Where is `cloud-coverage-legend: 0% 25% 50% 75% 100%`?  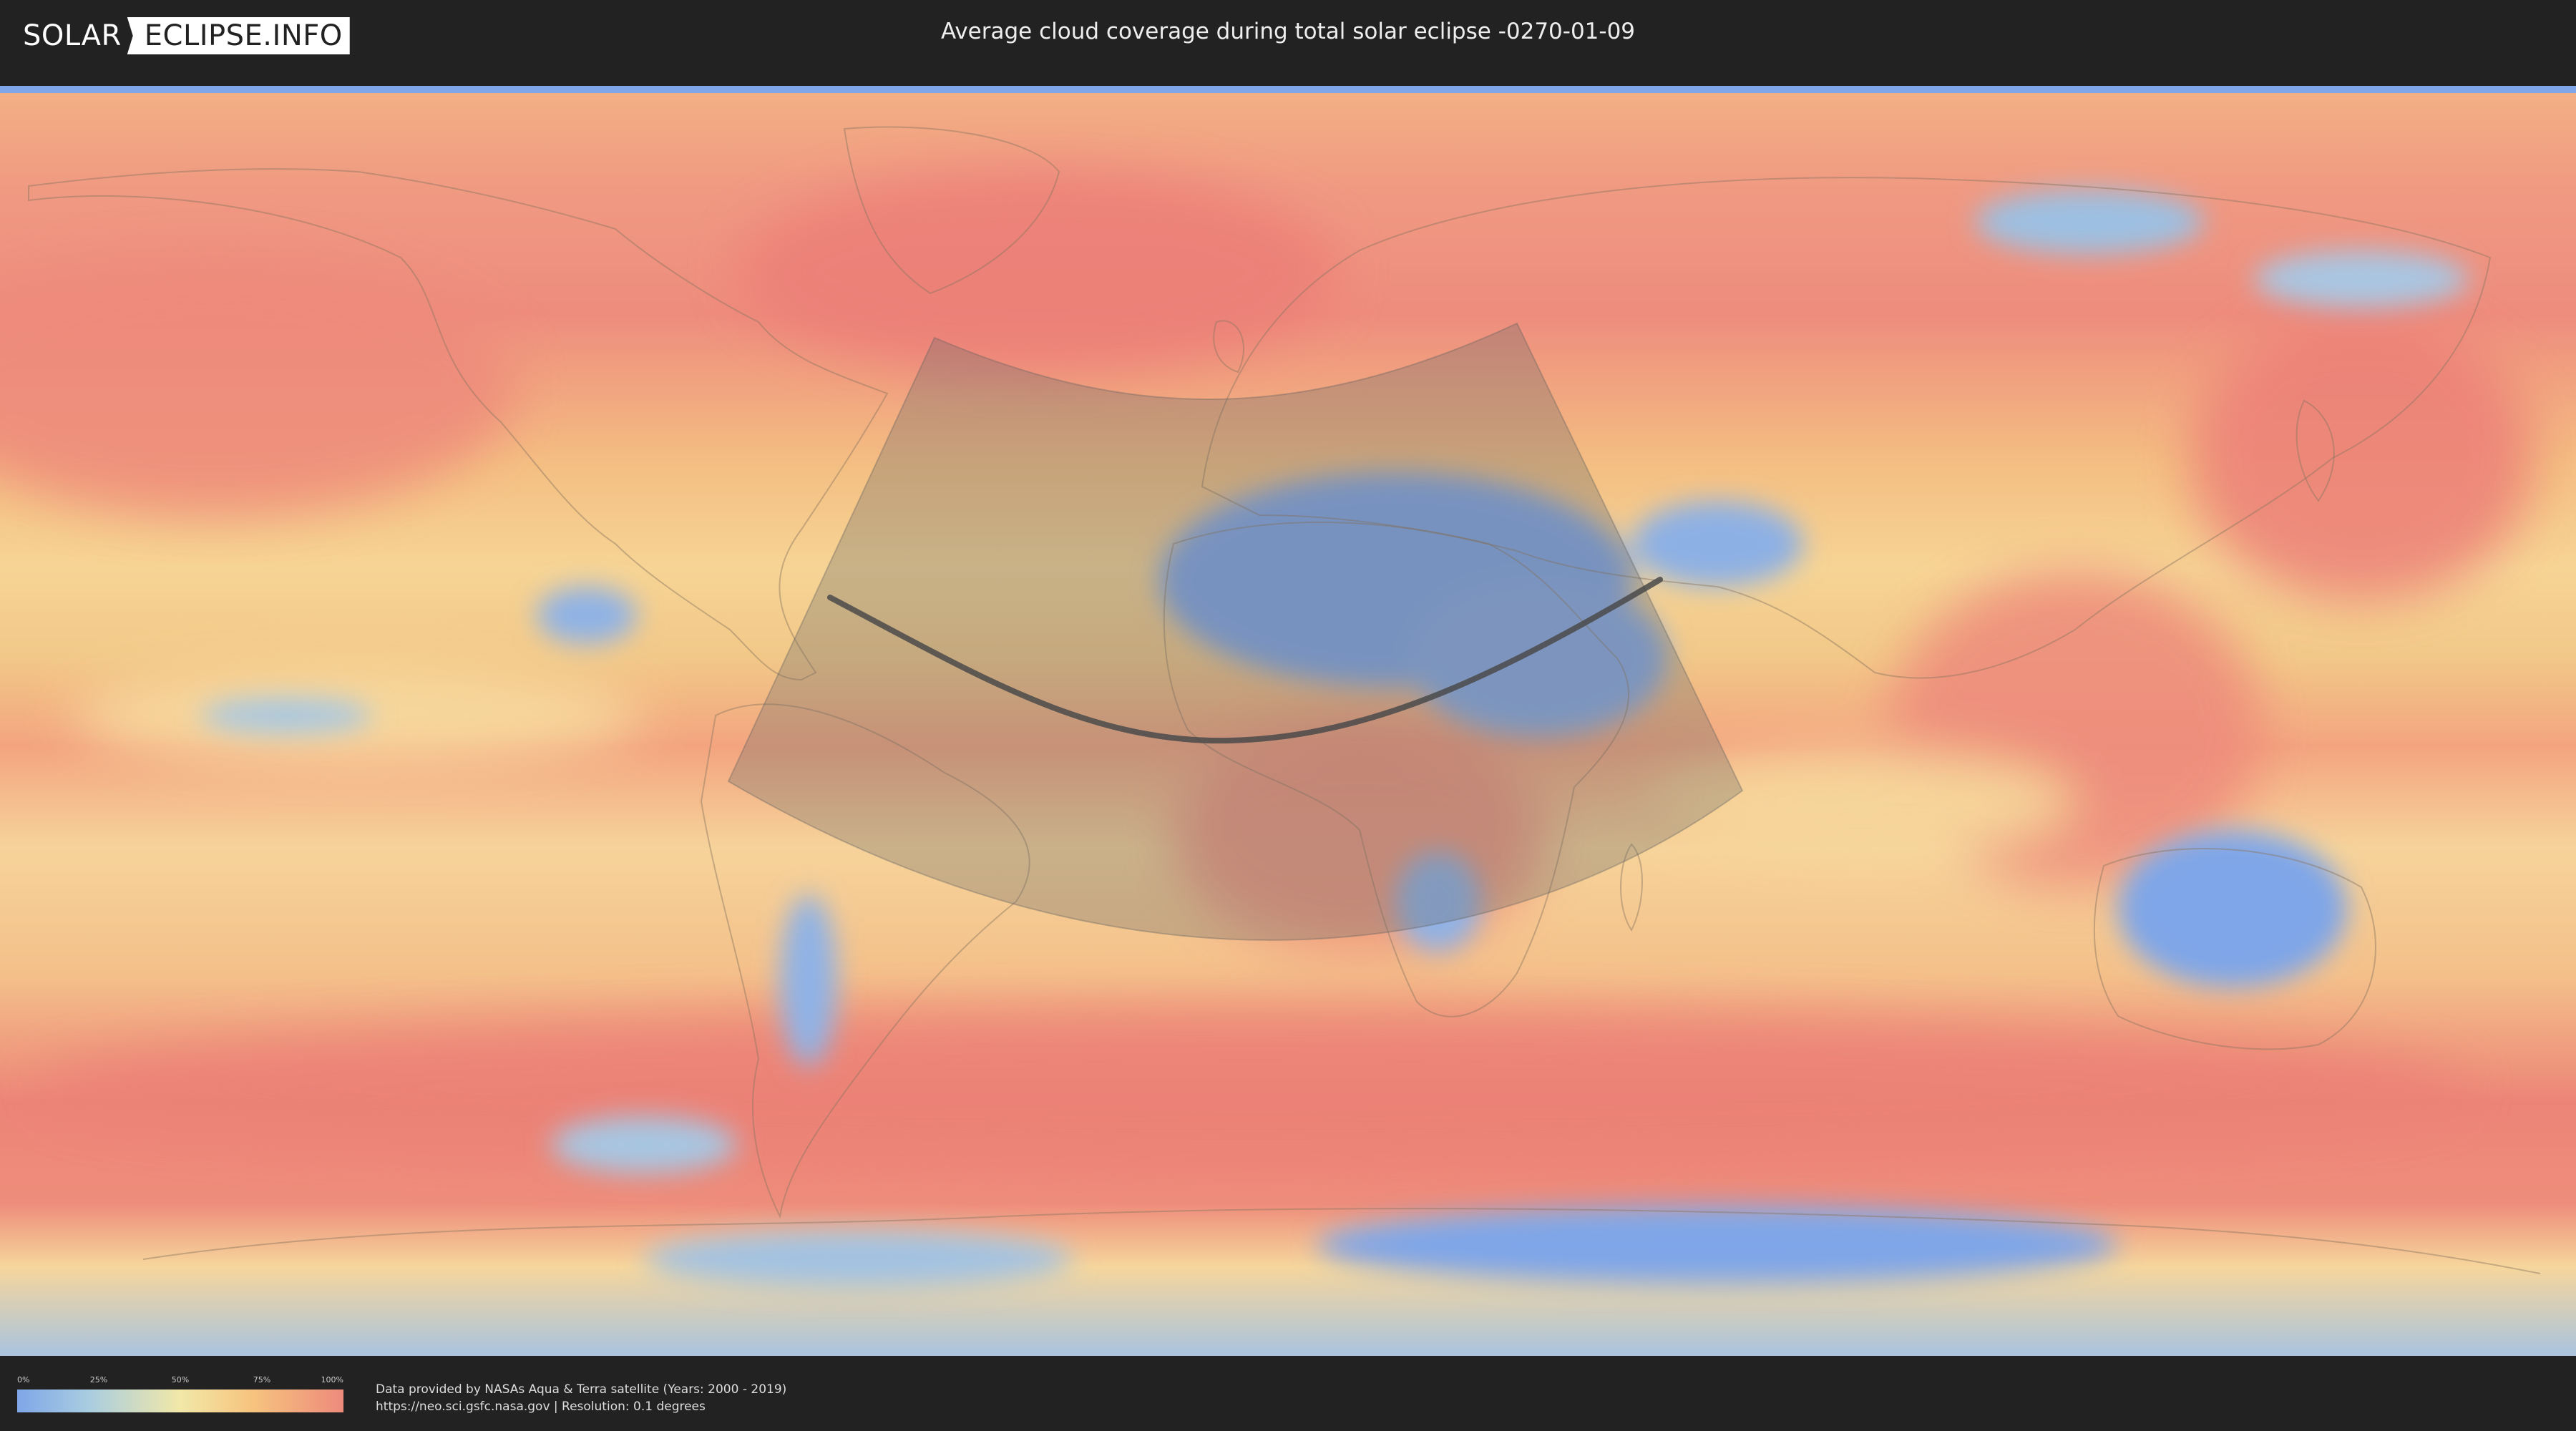
cloud-coverage-legend: 0% 25% 50% 75% 100% is located at coordinates (180, 1393).